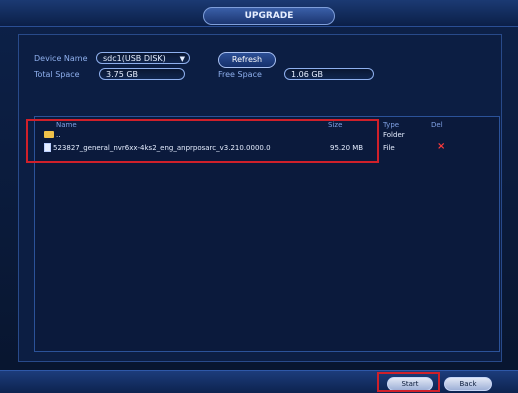  What do you see at coordinates (182, 59) in the screenshot?
I see `chevron-down-icon: ▼` at bounding box center [182, 59].